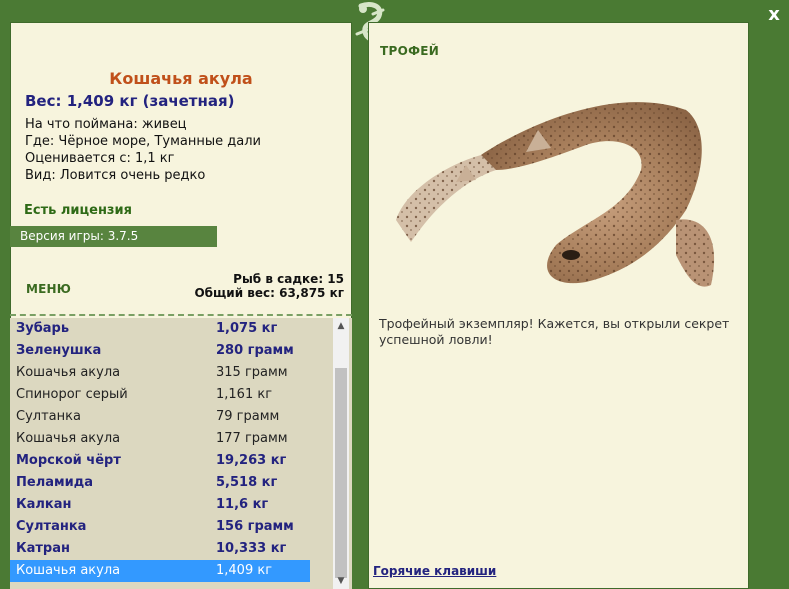 Image resolution: width=789 pixels, height=589 pixels. Describe the element at coordinates (59, 350) in the screenshot. I see `list-item-name: Зеленушка` at that location.